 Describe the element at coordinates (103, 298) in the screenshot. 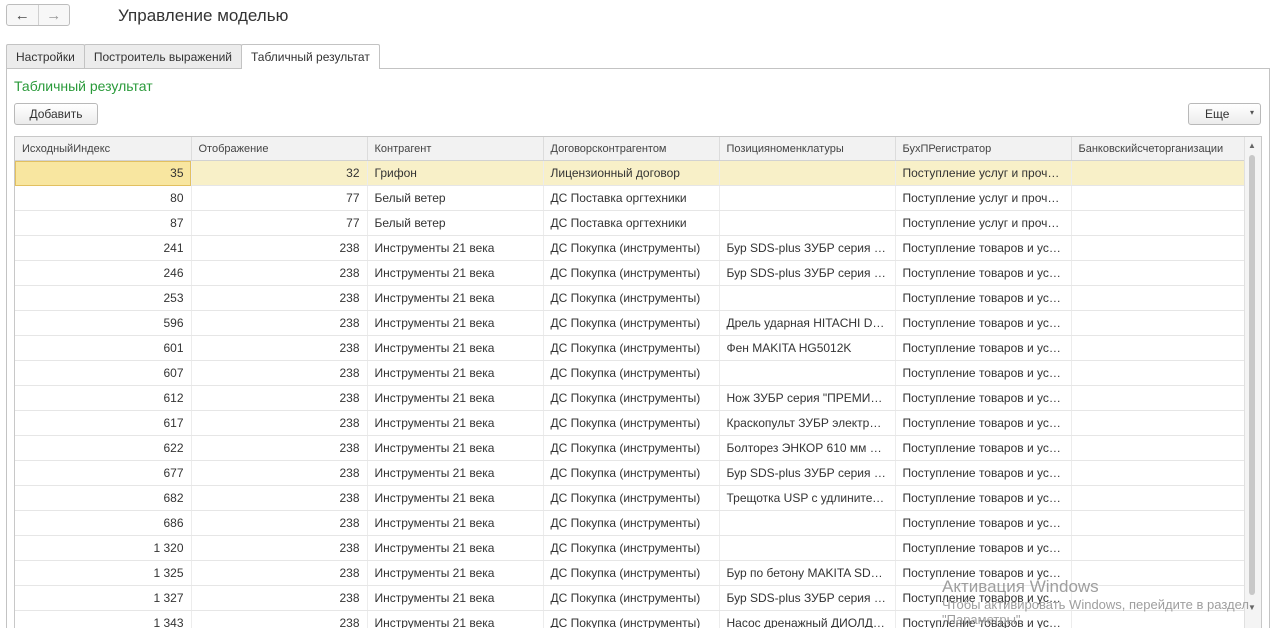

I see `cell-source-index: 253` at that location.